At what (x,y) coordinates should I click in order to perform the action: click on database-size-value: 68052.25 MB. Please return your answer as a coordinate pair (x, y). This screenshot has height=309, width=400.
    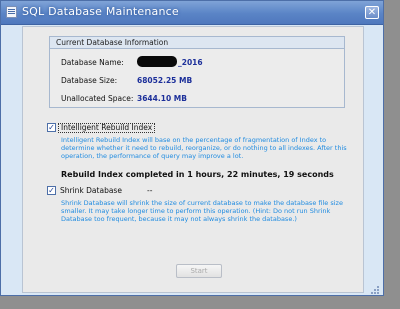
    Looking at the image, I should click on (165, 80).